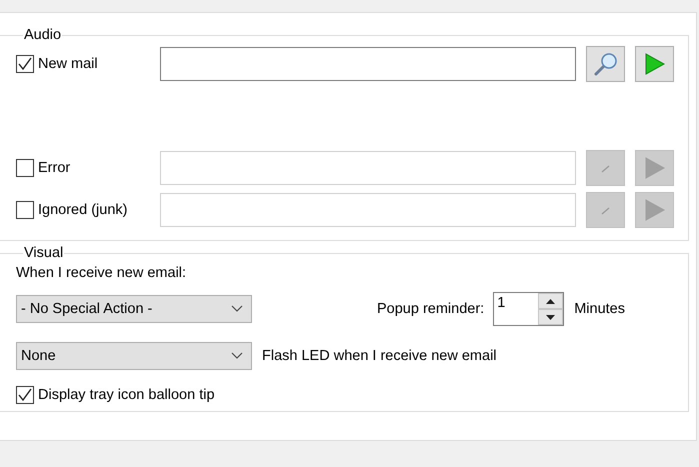 The image size is (699, 467). What do you see at coordinates (528, 309) in the screenshot?
I see `minutes-spinner: 1` at bounding box center [528, 309].